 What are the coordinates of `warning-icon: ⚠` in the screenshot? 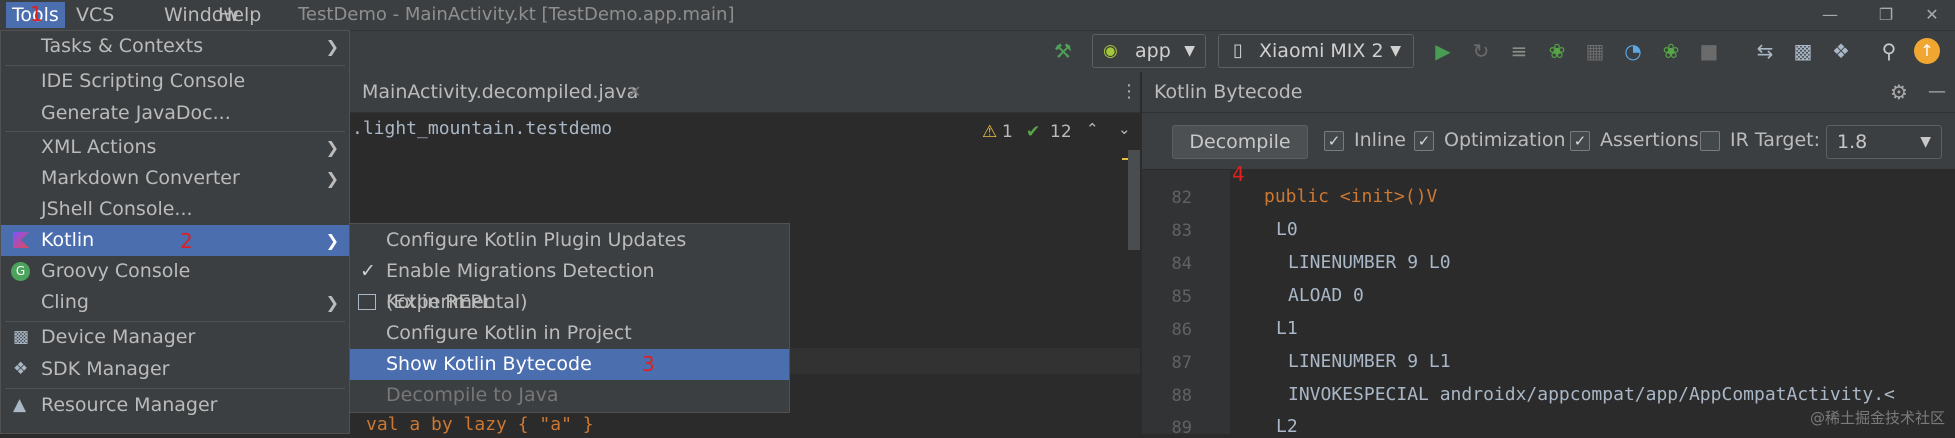 It's located at (989, 132).